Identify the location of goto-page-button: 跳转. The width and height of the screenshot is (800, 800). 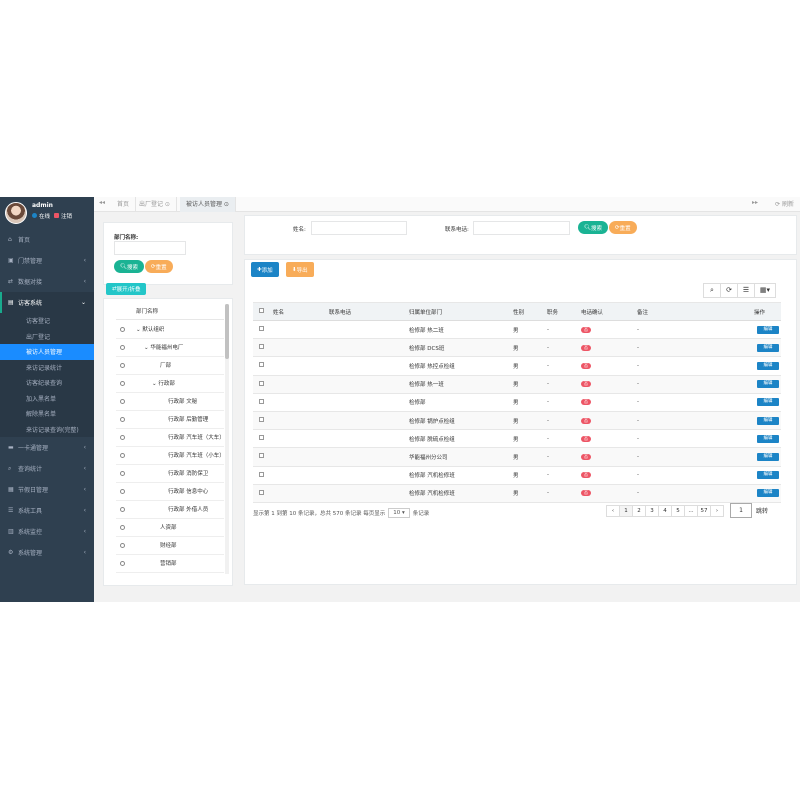
(762, 510).